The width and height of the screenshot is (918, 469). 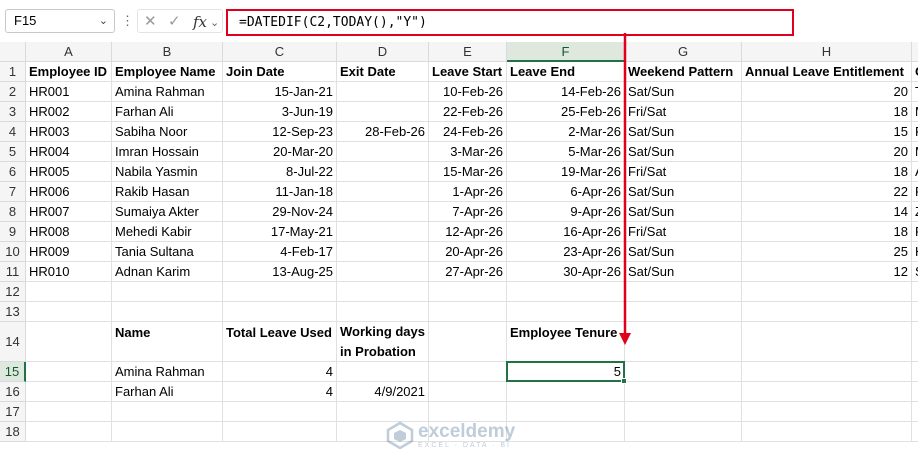 What do you see at coordinates (167, 212) in the screenshot?
I see `table-cell: Sumaiya Akter` at bounding box center [167, 212].